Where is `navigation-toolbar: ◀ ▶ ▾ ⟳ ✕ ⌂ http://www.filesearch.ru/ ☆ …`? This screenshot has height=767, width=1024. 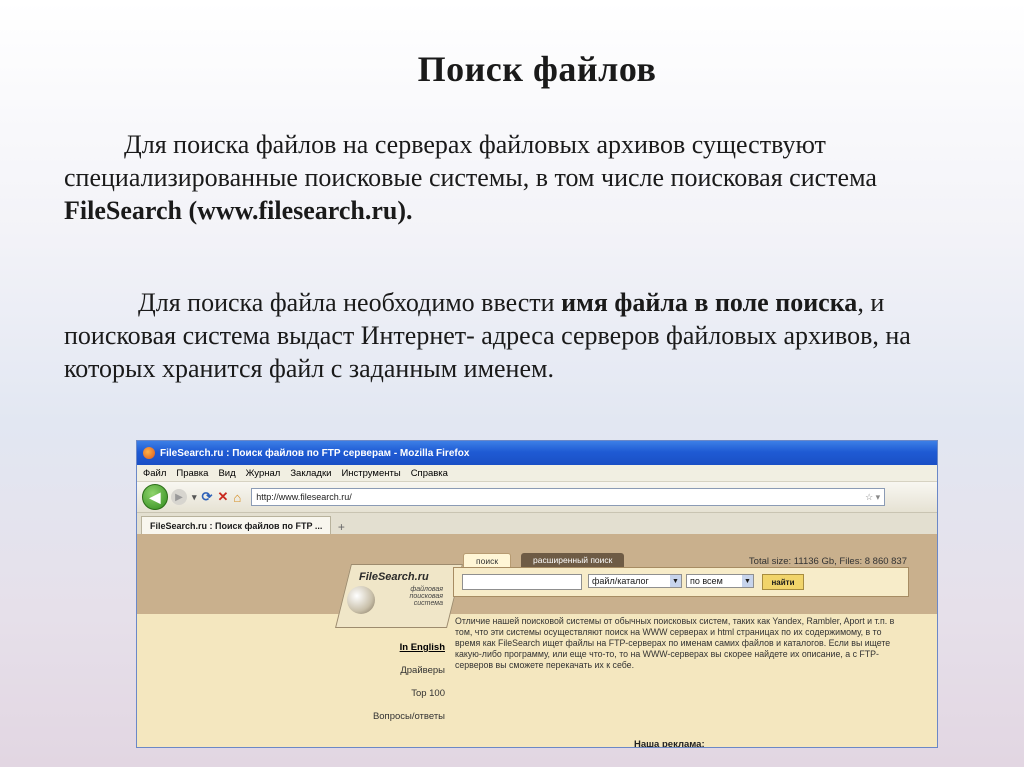 navigation-toolbar: ◀ ▶ ▾ ⟳ ✕ ⌂ http://www.filesearch.ru/ ☆ … is located at coordinates (537, 497).